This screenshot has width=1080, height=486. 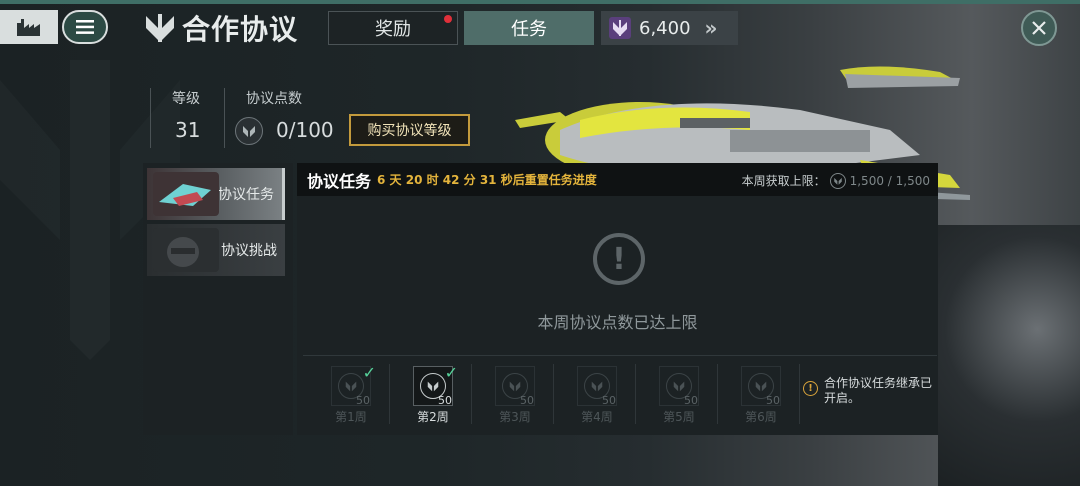 I want to click on weekly-limit: 本周获取上限： 1,500 / 1,500, so click(x=836, y=180).